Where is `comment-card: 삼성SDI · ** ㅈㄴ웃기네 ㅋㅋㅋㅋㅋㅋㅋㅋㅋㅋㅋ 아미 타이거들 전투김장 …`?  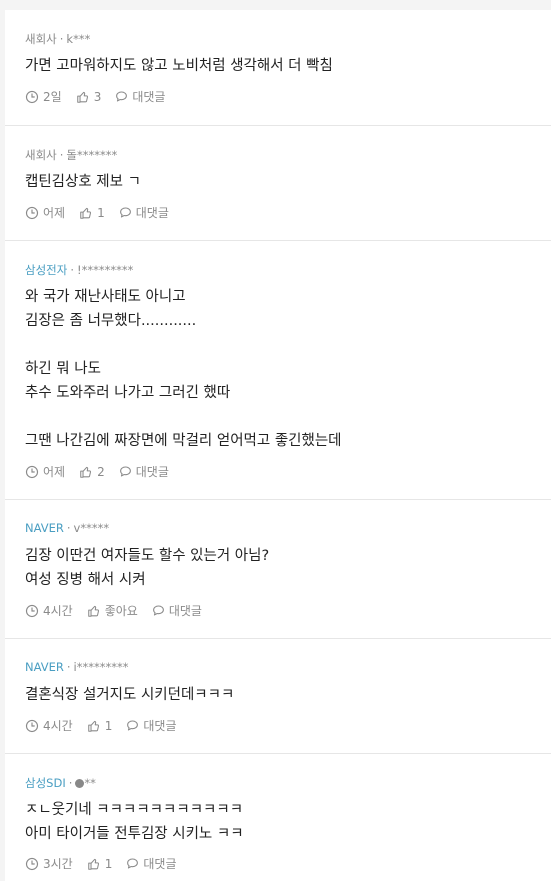
comment-card: 삼성SDI · ** ㅈㄴ웃기네 ㅋㅋㅋㅋㅋㅋㅋㅋㅋㅋㅋ 아미 타이거들 전투김장 … is located at coordinates (278, 817).